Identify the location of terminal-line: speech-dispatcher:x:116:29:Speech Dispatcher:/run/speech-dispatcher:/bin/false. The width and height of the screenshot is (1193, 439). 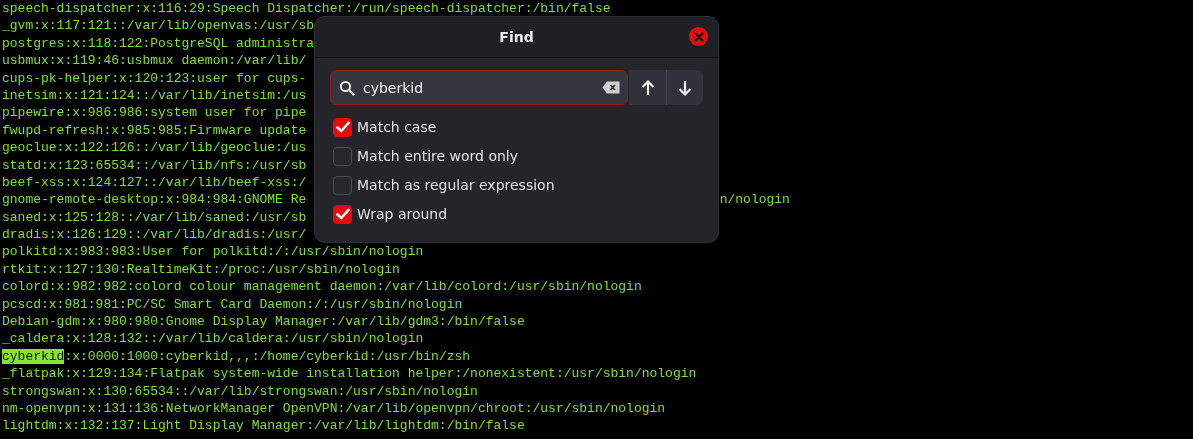
(306, 8).